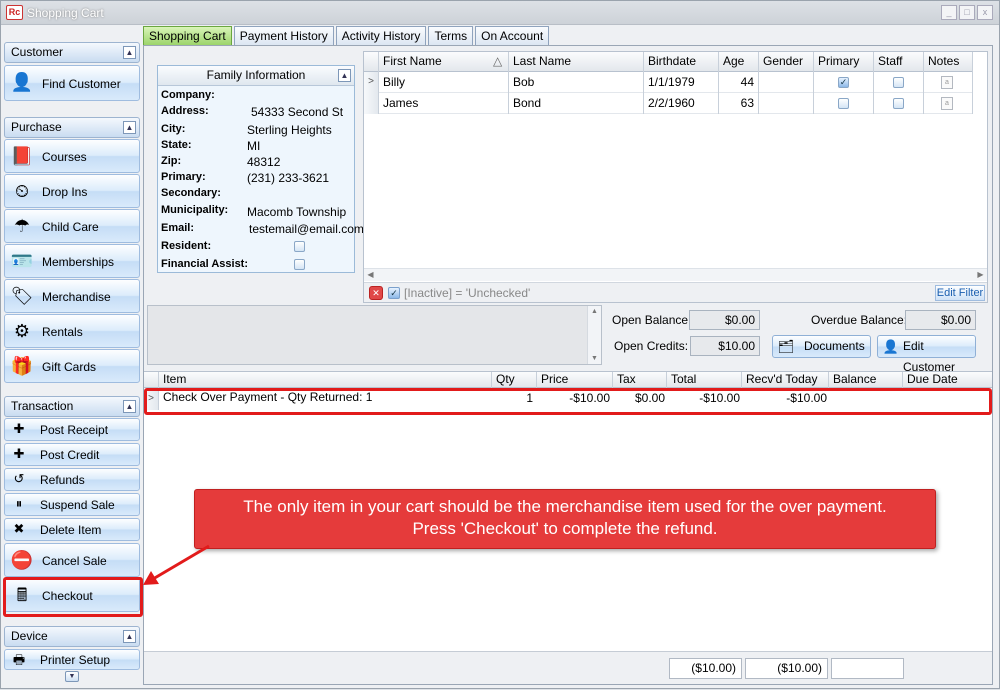 This screenshot has width=1000, height=690. I want to click on column-total: Total, so click(704, 380).